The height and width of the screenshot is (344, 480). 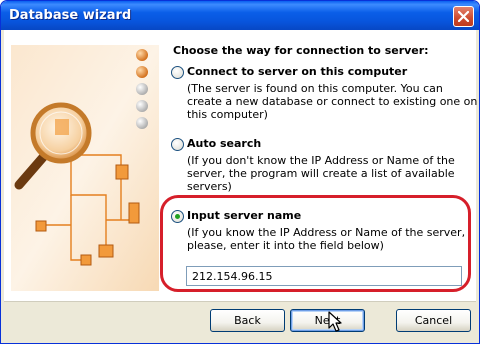 I want to click on section-title: Choose the way for connection to server:, so click(x=301, y=50).